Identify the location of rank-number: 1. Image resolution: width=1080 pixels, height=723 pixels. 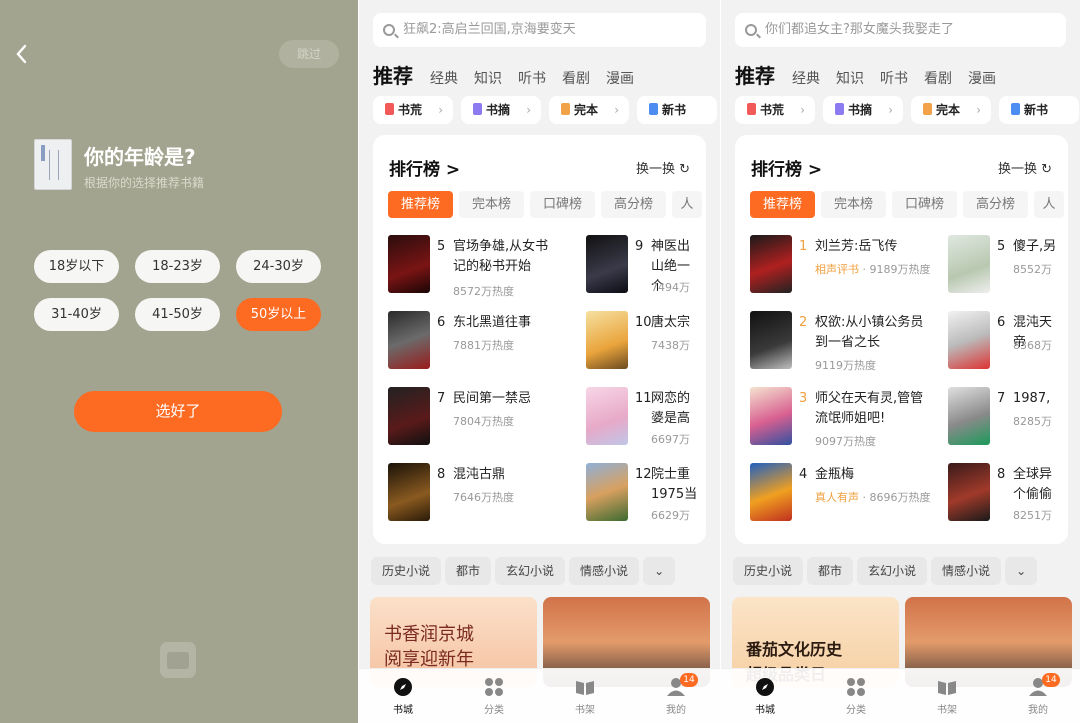
(803, 246).